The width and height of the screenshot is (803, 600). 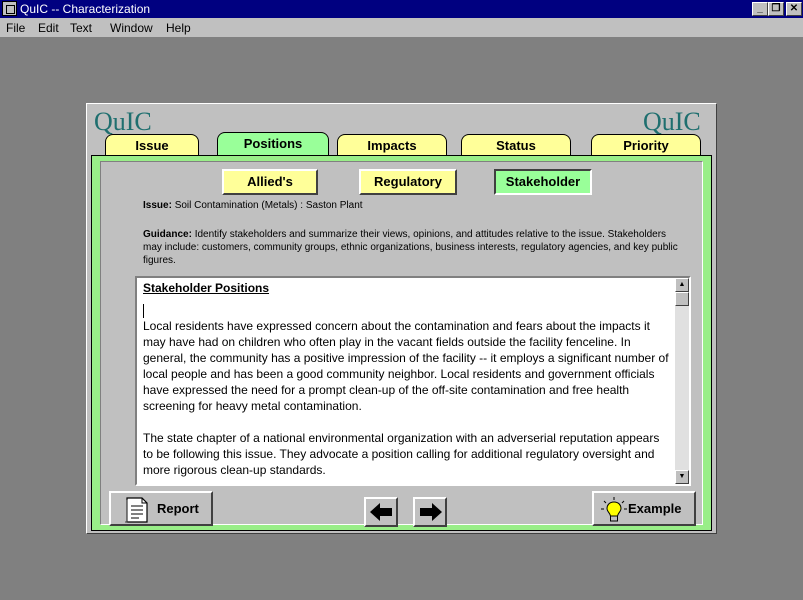 I want to click on back-button, so click(x=381, y=512).